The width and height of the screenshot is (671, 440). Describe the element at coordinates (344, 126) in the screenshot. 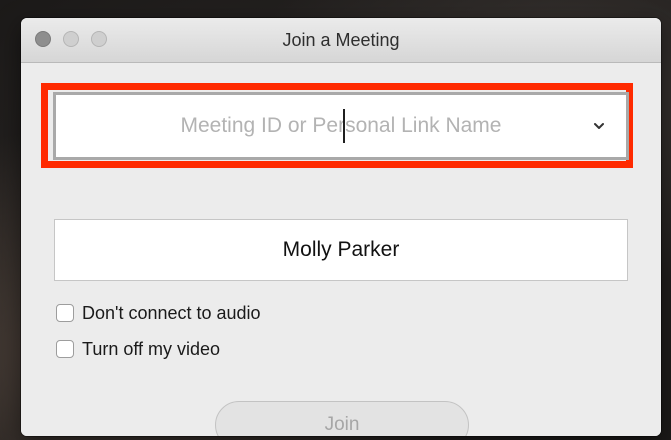

I see `text-cursor` at that location.